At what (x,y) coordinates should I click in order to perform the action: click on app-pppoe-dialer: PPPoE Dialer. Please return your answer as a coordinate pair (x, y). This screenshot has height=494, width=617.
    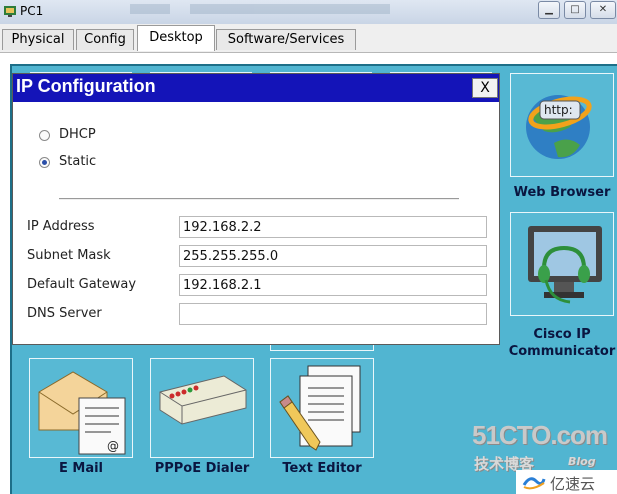
    Looking at the image, I should click on (202, 419).